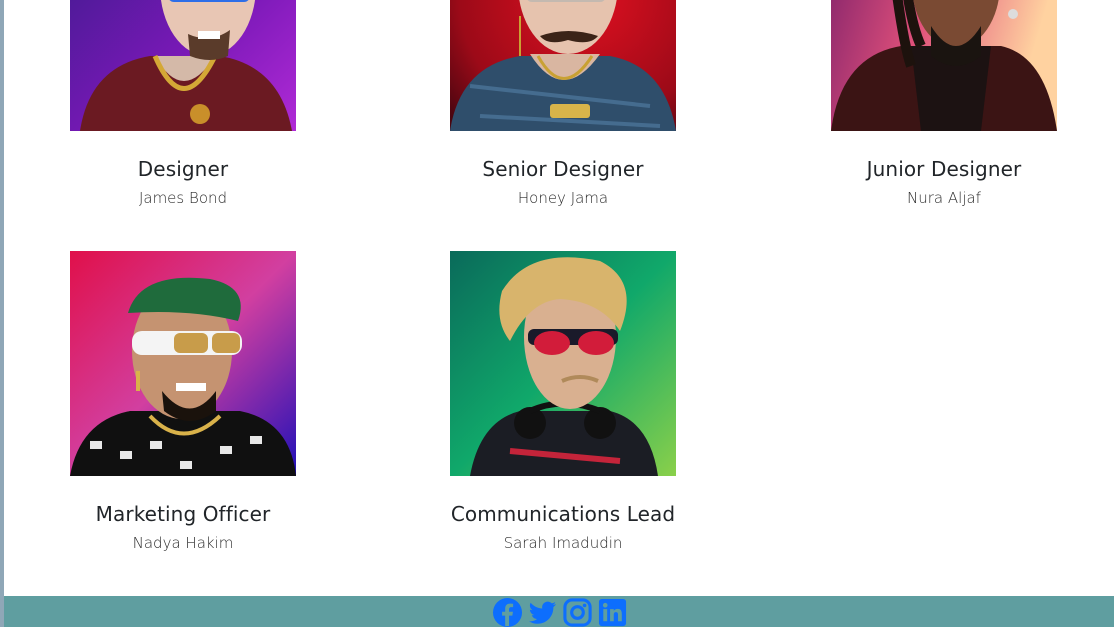 This screenshot has width=1114, height=627. I want to click on instagram-icon, so click(577, 612).